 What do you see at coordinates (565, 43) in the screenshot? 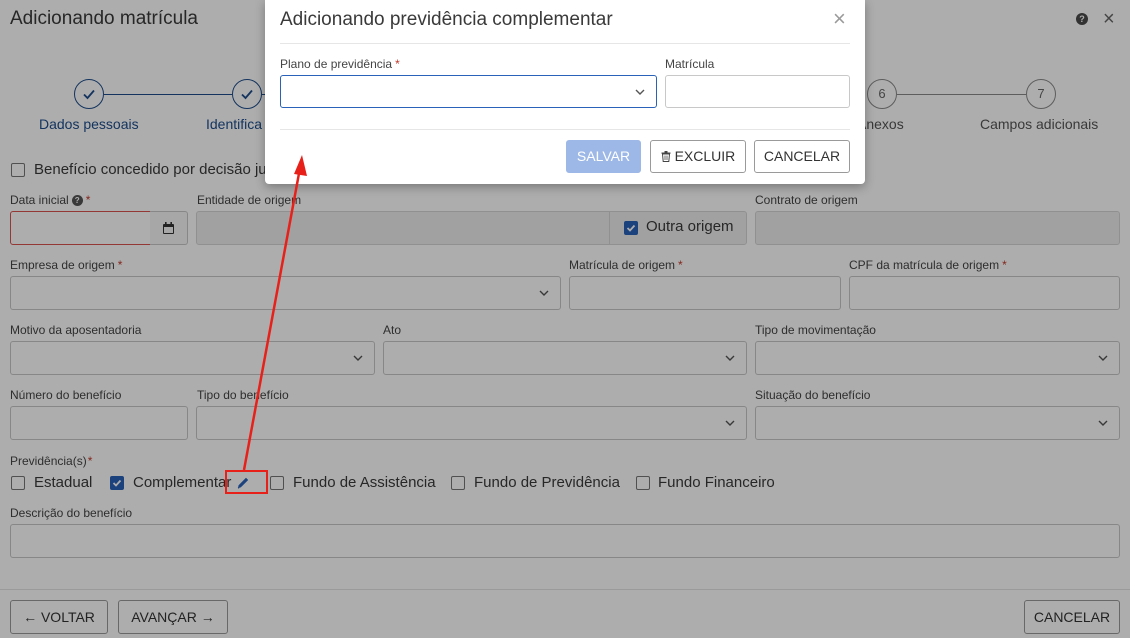
I see `modal-header-divider` at bounding box center [565, 43].